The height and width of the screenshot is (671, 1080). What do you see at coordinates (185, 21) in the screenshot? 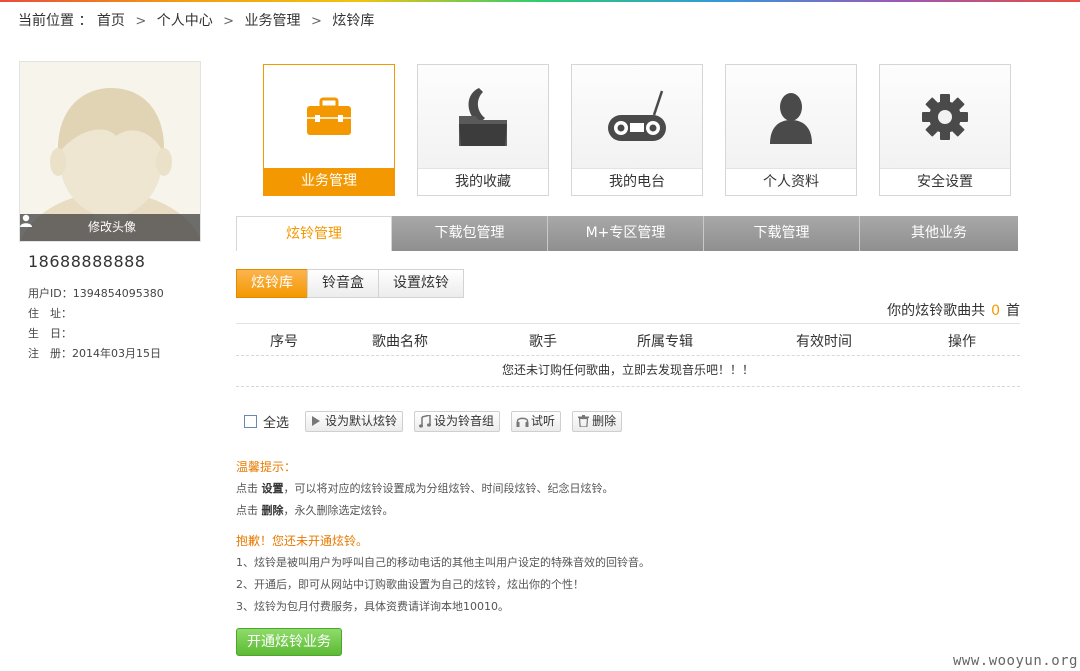
I see `breadcrumb-personal-center: 个人中心` at bounding box center [185, 21].